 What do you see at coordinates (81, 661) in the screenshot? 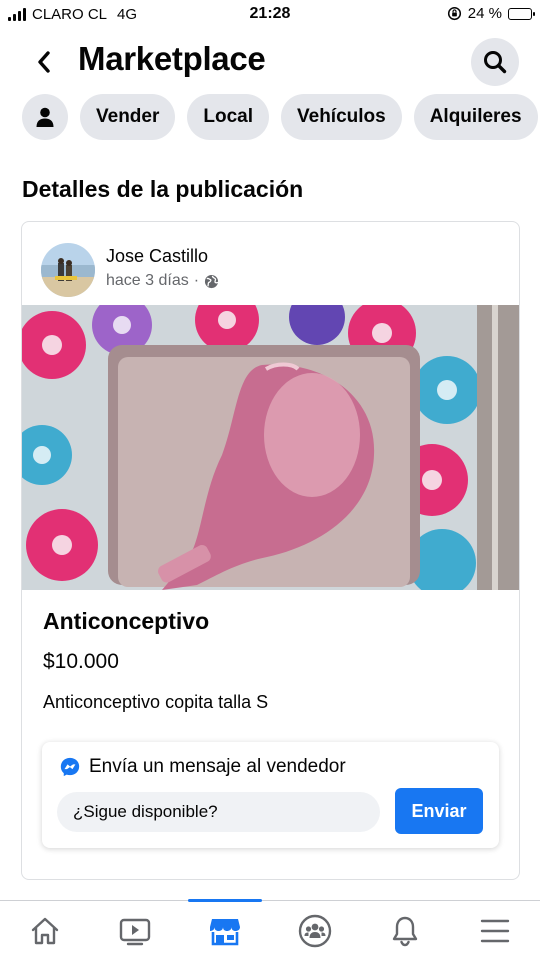
I see `product-price: $10.000` at bounding box center [81, 661].